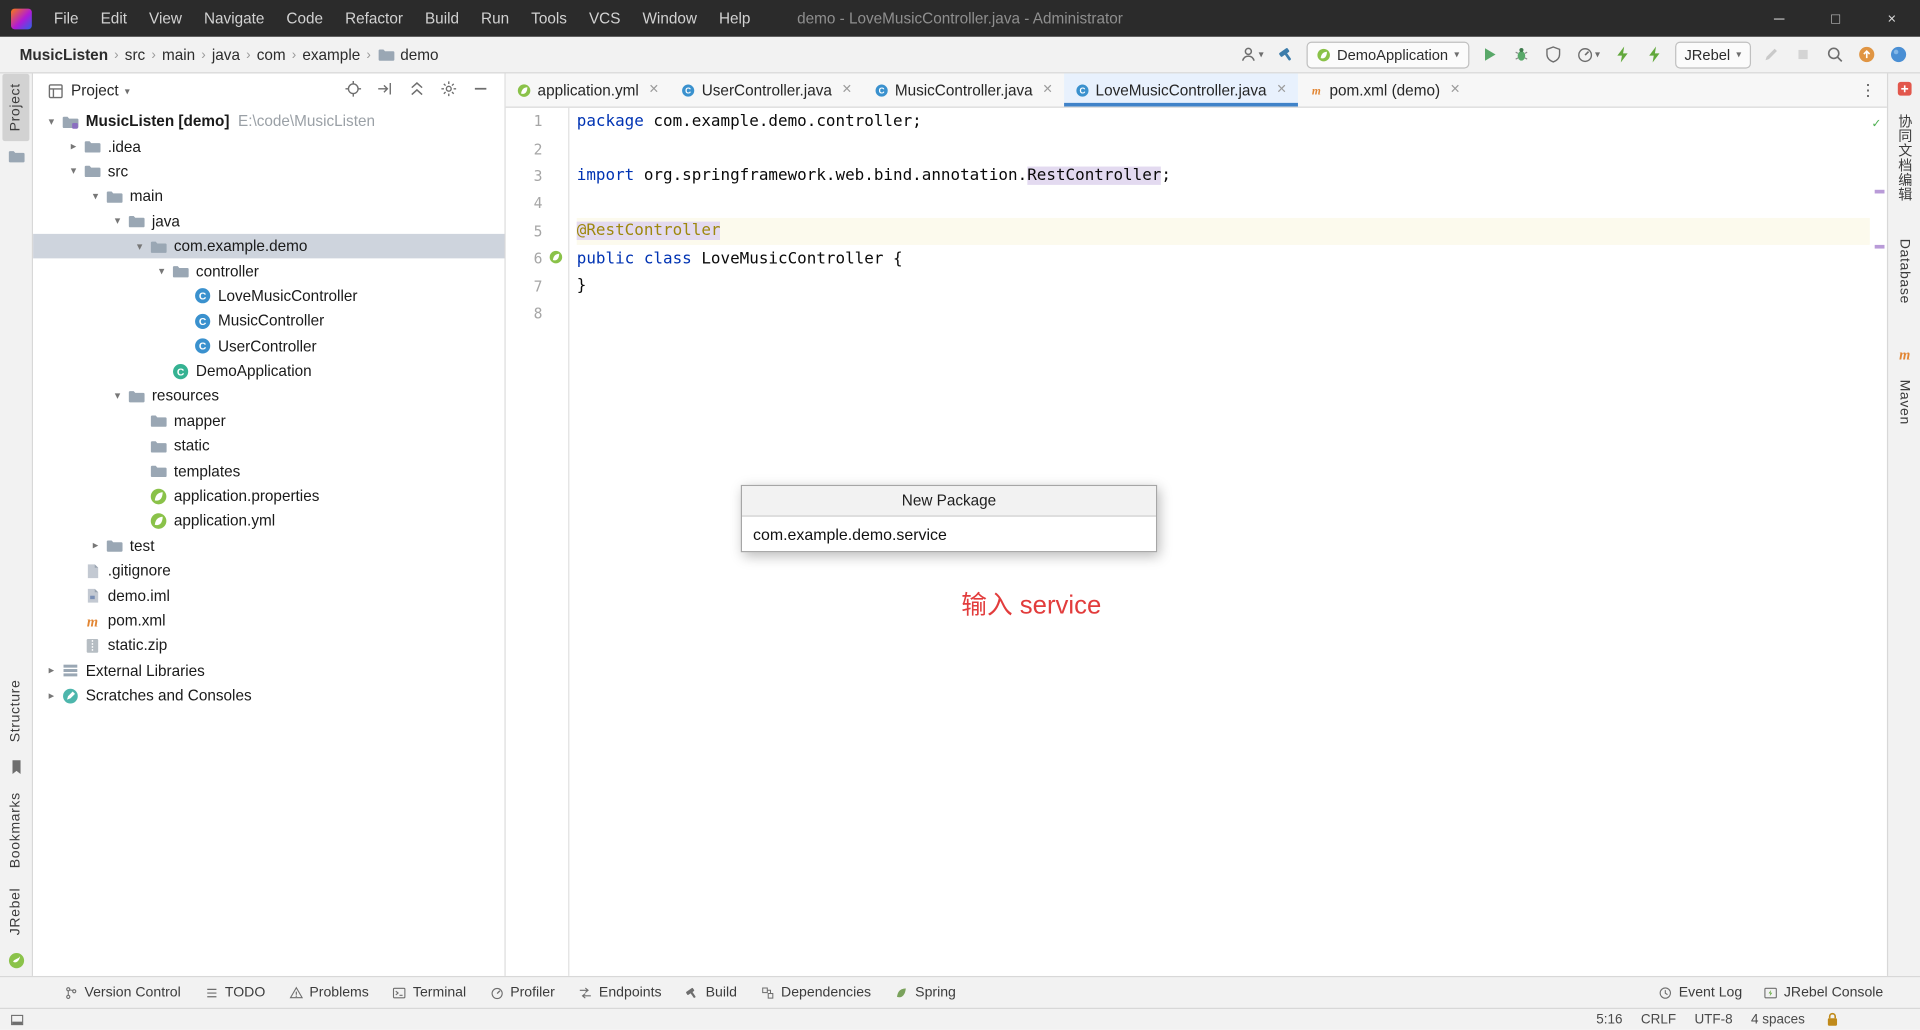  Describe the element at coordinates (1488, 54) in the screenshot. I see `run-button` at that location.